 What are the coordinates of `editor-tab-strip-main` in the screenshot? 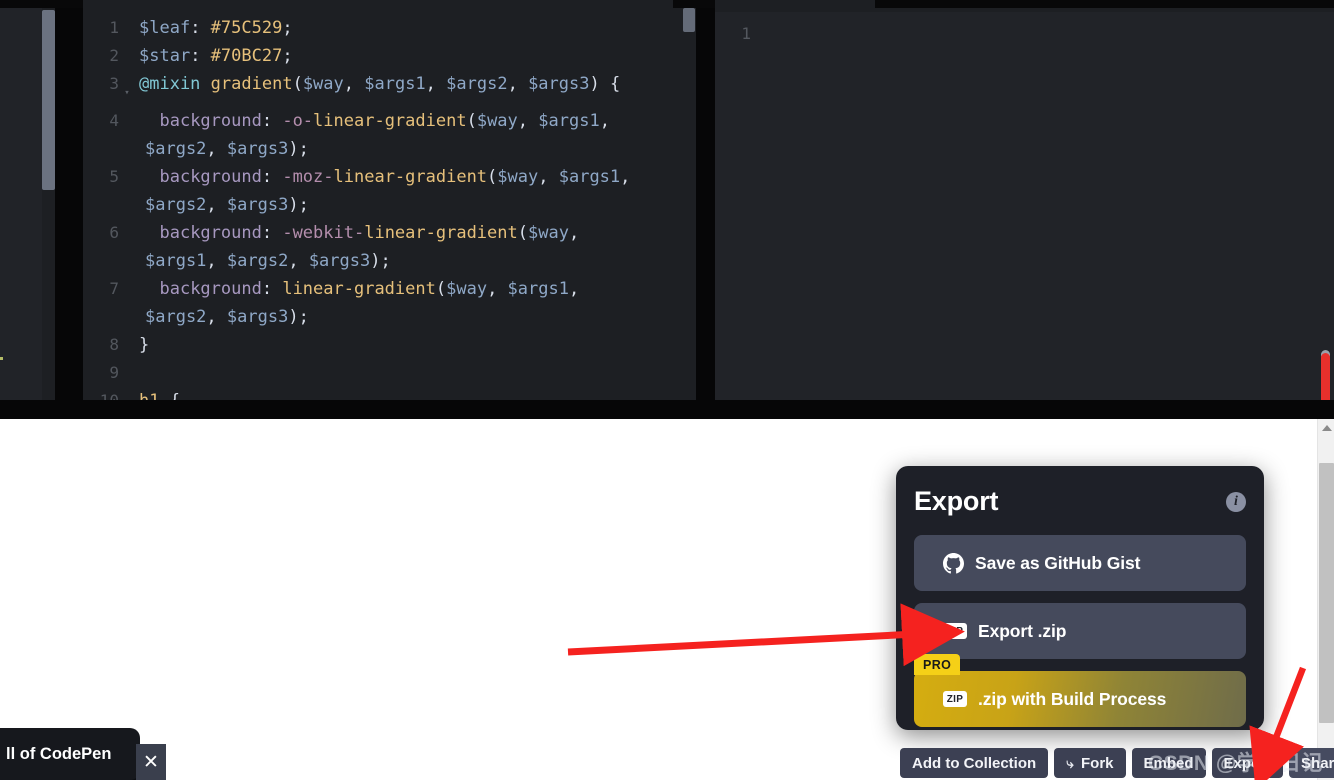 It's located at (378, 4).